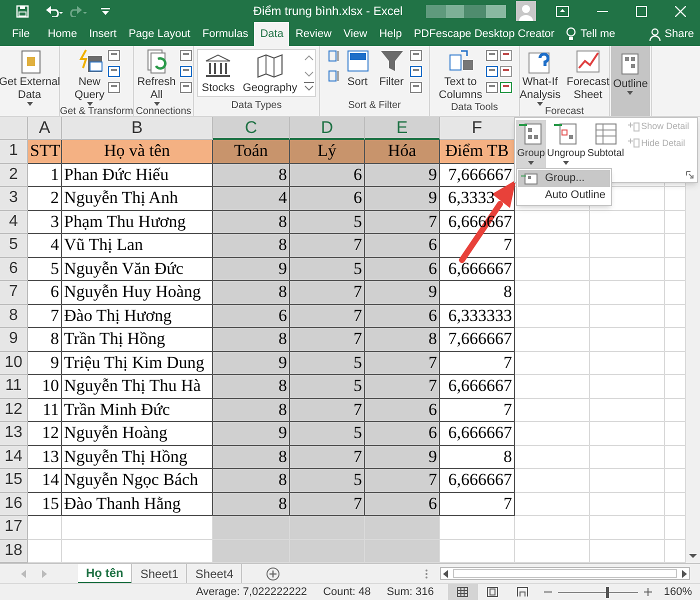  Describe the element at coordinates (463, 592) in the screenshot. I see `normal-view-button` at that location.